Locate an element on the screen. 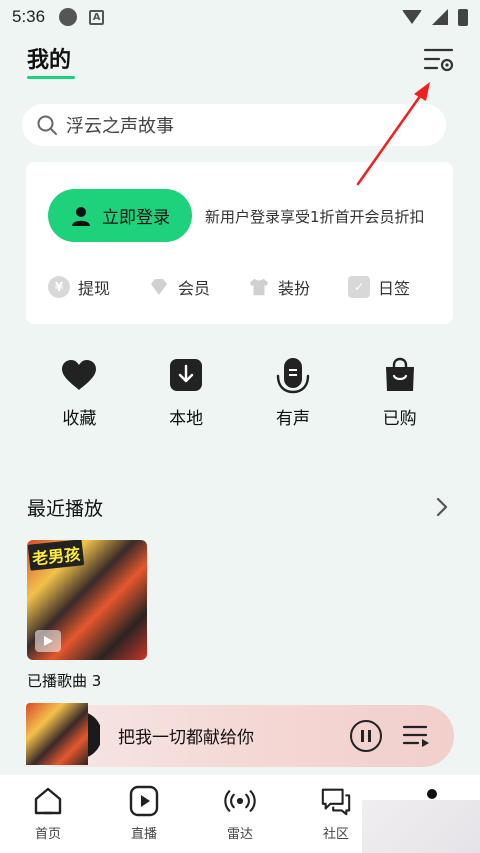  audiobook-icon is located at coordinates (293, 375).